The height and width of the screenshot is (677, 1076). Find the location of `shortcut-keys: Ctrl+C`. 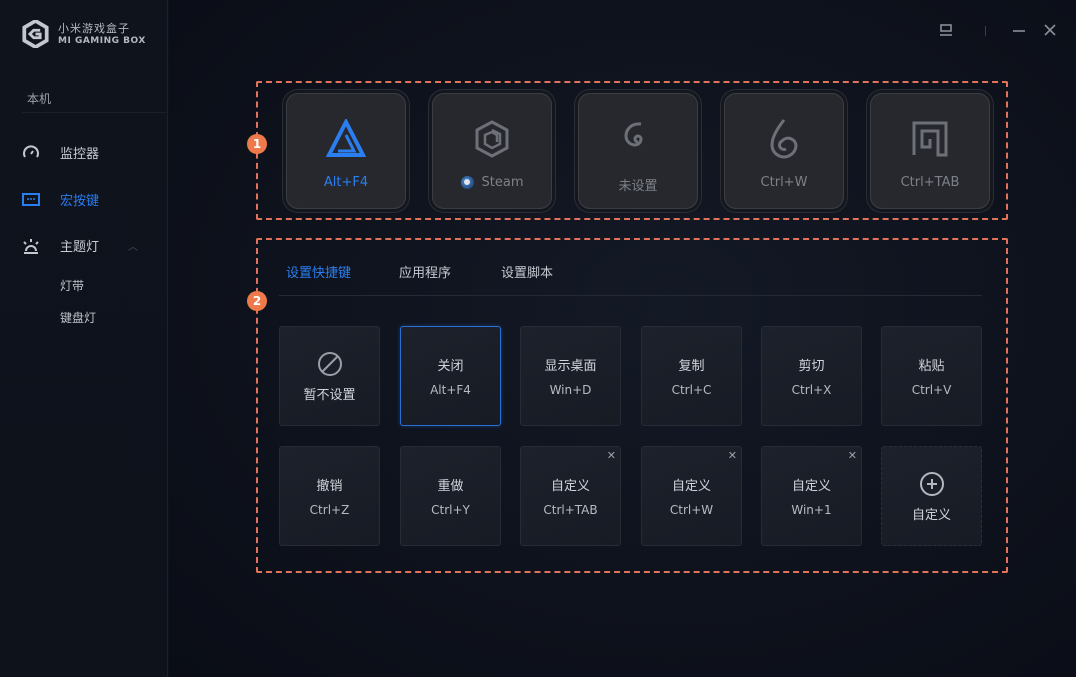

shortcut-keys: Ctrl+C is located at coordinates (691, 390).